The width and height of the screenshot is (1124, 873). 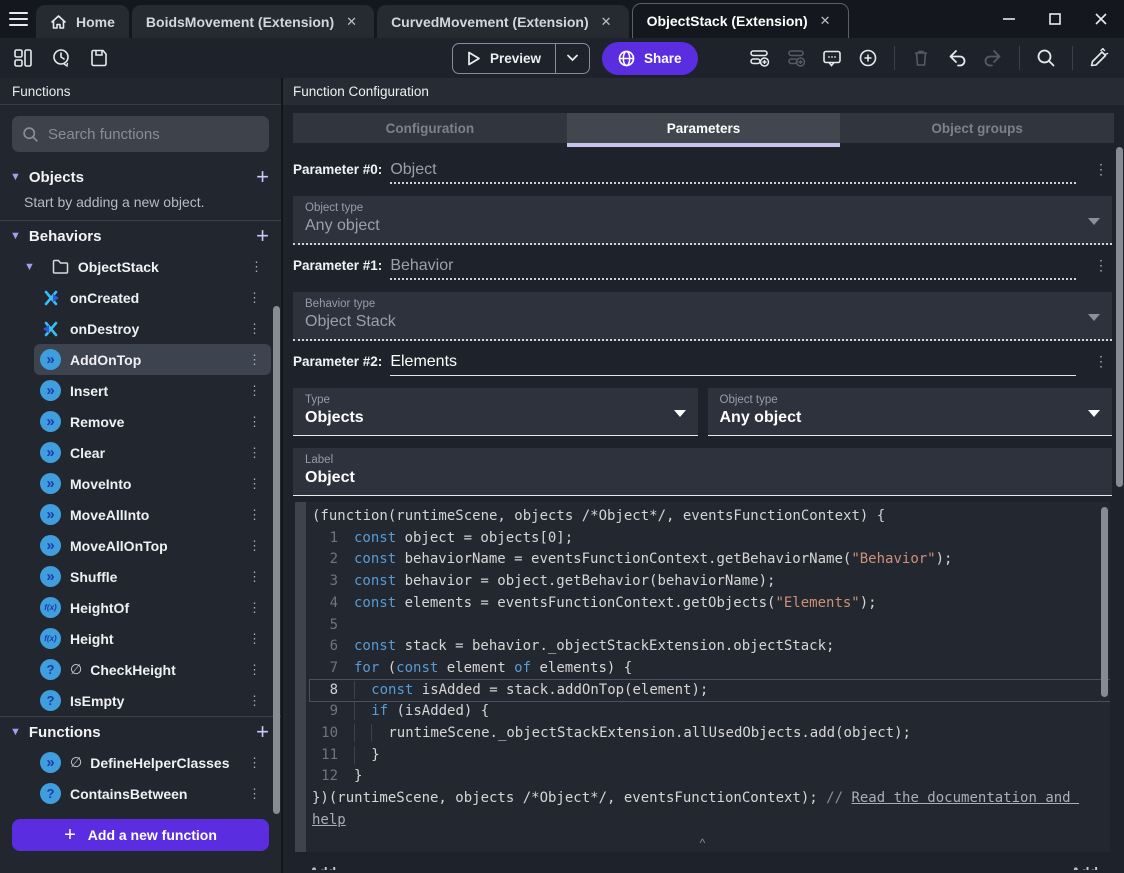 What do you see at coordinates (262, 177) in the screenshot?
I see `add-object-button: +` at bounding box center [262, 177].